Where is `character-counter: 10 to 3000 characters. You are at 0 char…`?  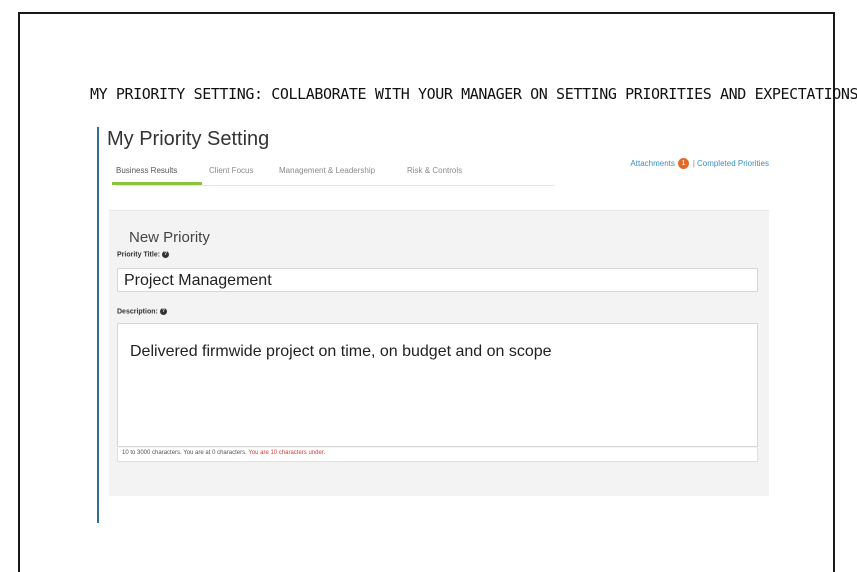 character-counter: 10 to 3000 characters. You are at 0 char… is located at coordinates (437, 455).